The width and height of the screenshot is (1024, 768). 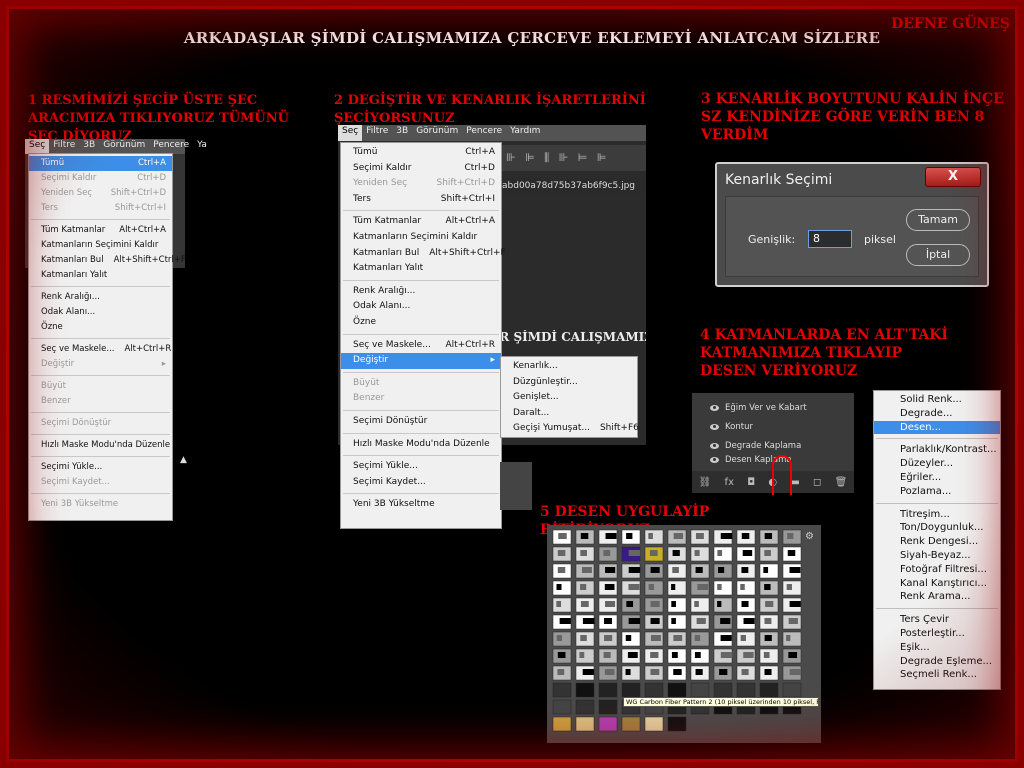 I want to click on menubar-item: Pencere, so click(x=171, y=146).